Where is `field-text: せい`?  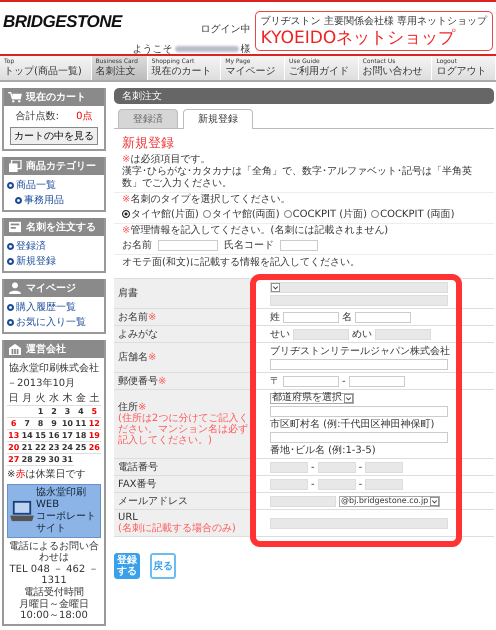
field-text: せい is located at coordinates (280, 334).